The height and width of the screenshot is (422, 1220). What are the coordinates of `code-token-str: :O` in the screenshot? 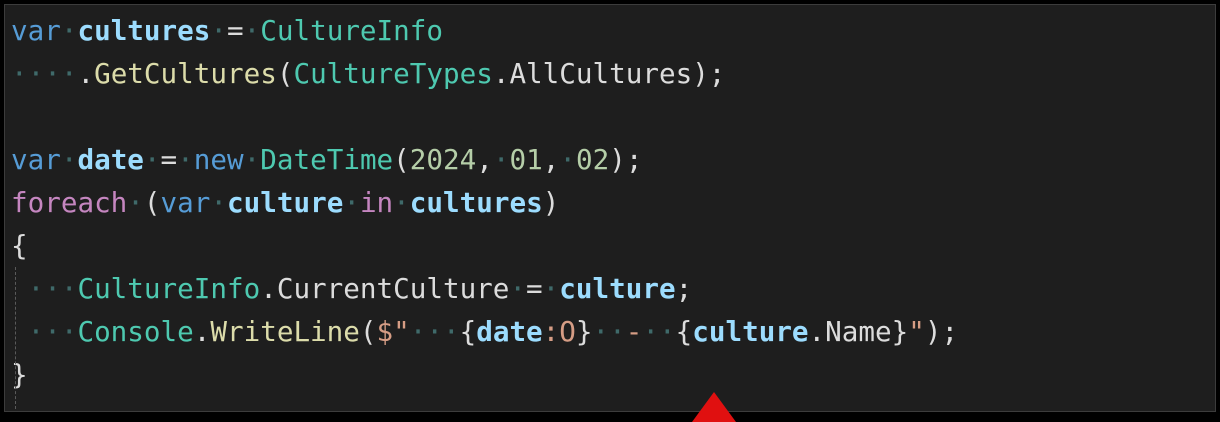 It's located at (559, 331).